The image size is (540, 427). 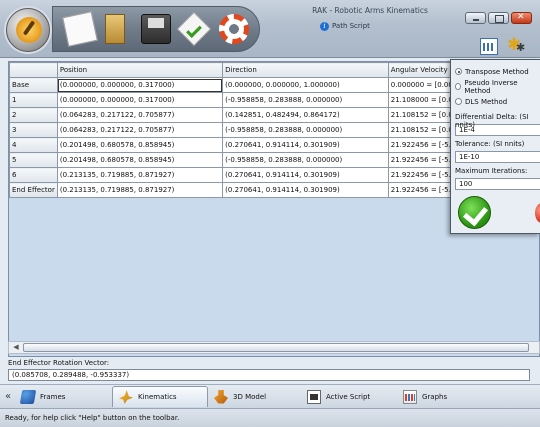 I want to click on cancel-icon, so click(x=537, y=213).